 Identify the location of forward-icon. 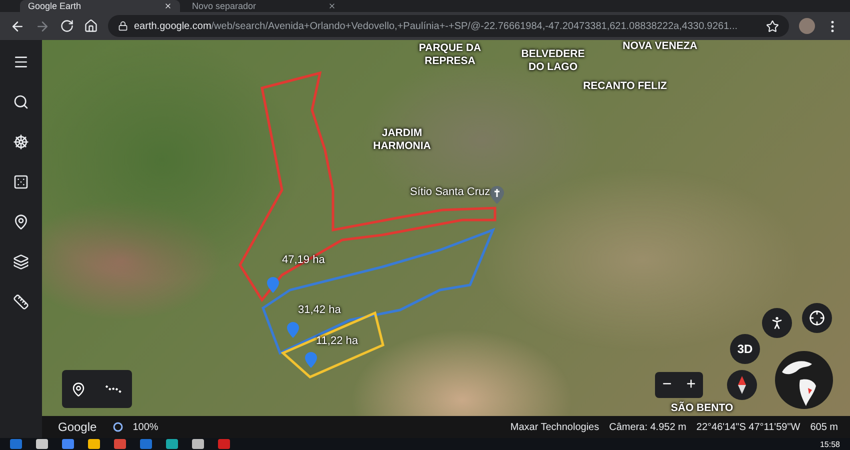
(42, 26).